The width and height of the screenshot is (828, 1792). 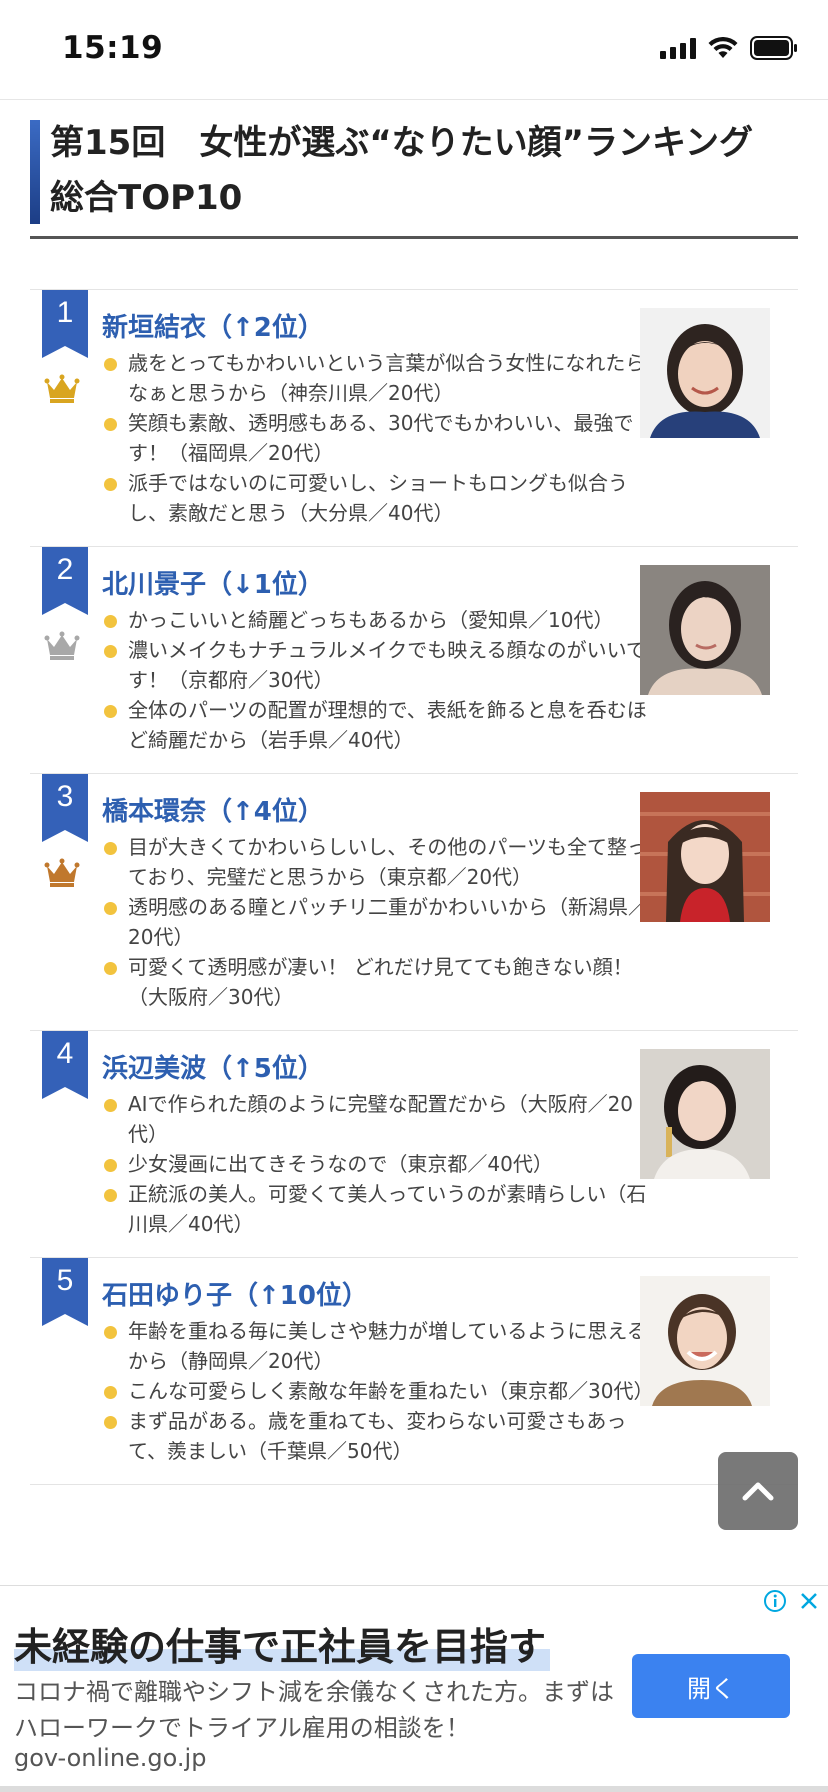 I want to click on celebrity-name: 石田ゆり子（↑10位）, so click(x=375, y=1296).